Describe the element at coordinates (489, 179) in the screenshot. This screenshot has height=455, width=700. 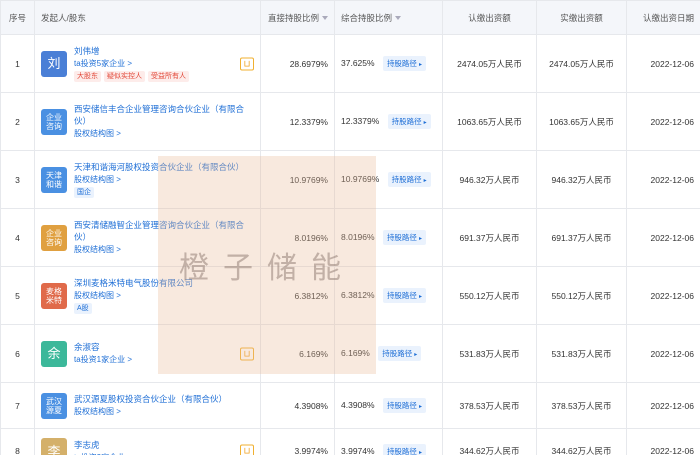
I see `subscribed-amount: 946.32万人民币` at that location.